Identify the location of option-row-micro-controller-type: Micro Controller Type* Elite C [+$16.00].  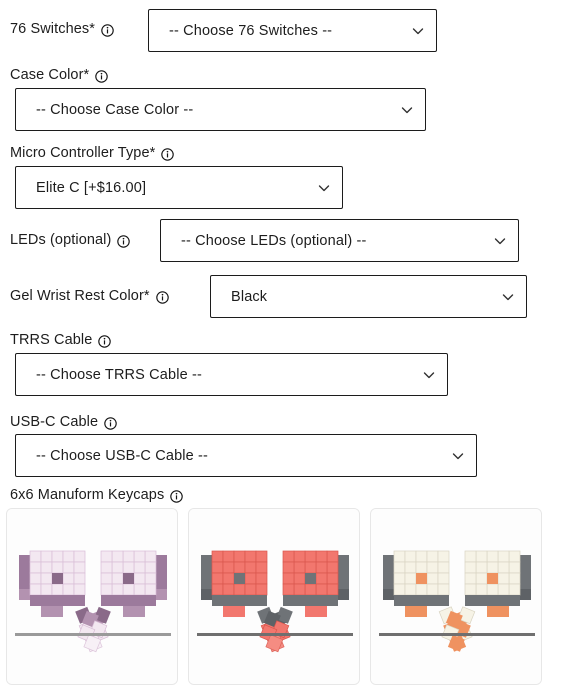
(284, 179).